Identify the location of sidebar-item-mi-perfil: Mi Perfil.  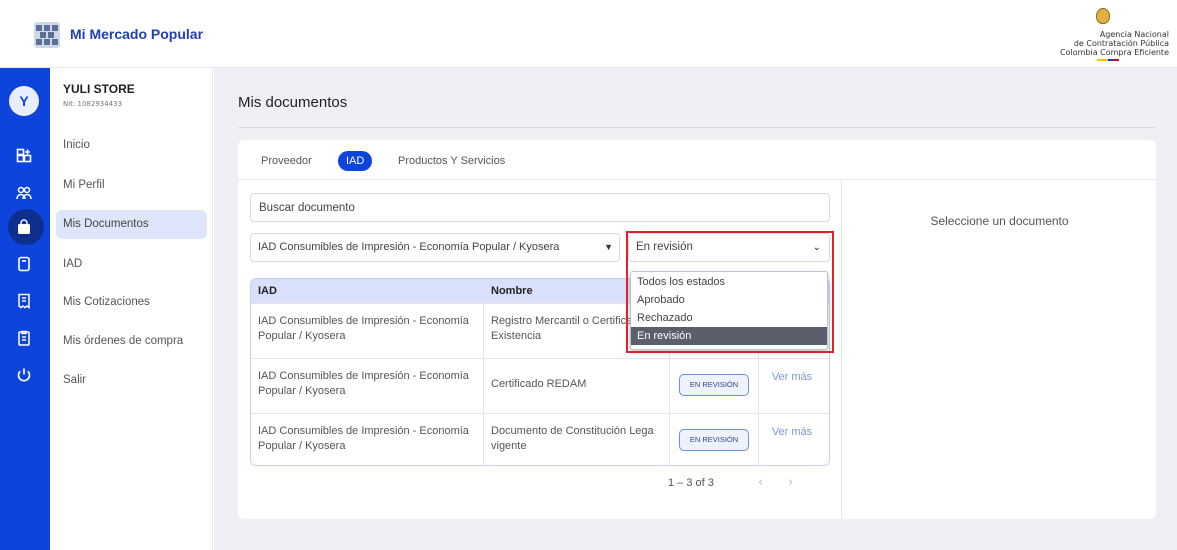
(131, 185).